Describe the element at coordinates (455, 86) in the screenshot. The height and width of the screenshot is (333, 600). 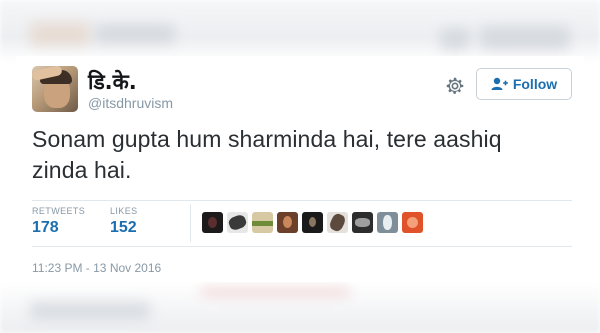
I see `gear-icon` at that location.